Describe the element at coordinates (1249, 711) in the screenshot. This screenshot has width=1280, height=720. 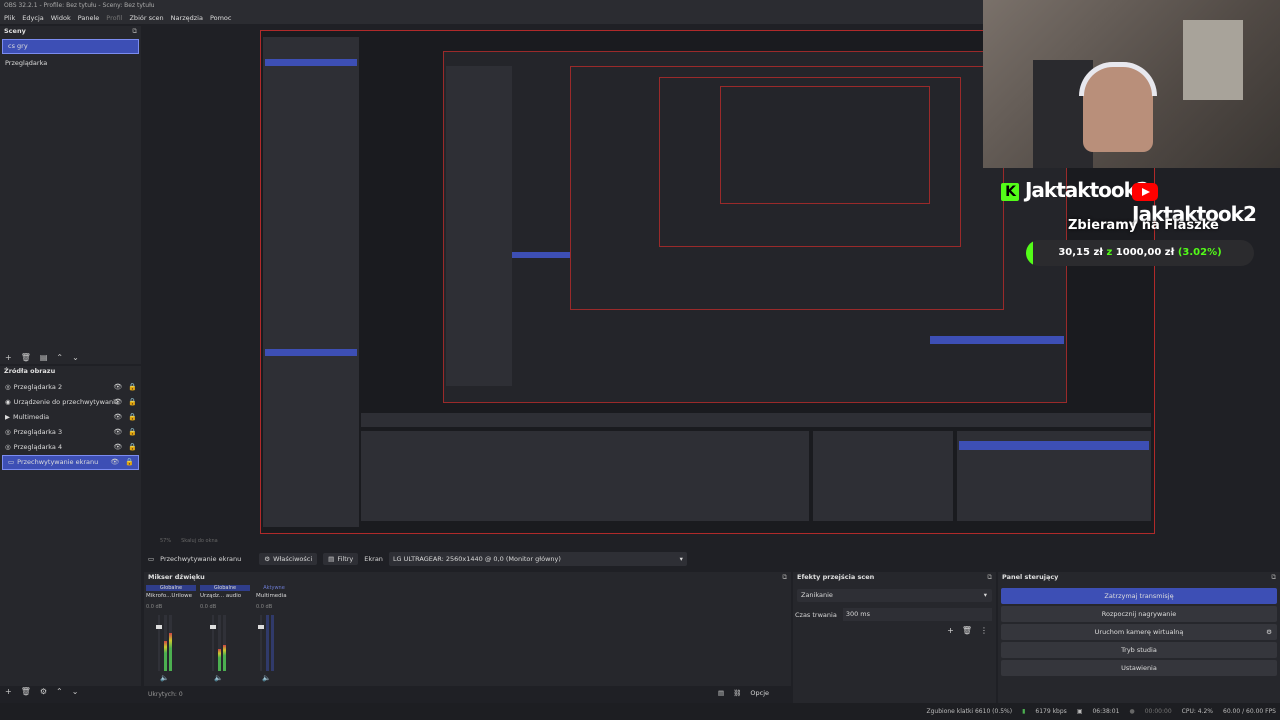
I see `fps: 60.00 / 60.00 FPS` at that location.